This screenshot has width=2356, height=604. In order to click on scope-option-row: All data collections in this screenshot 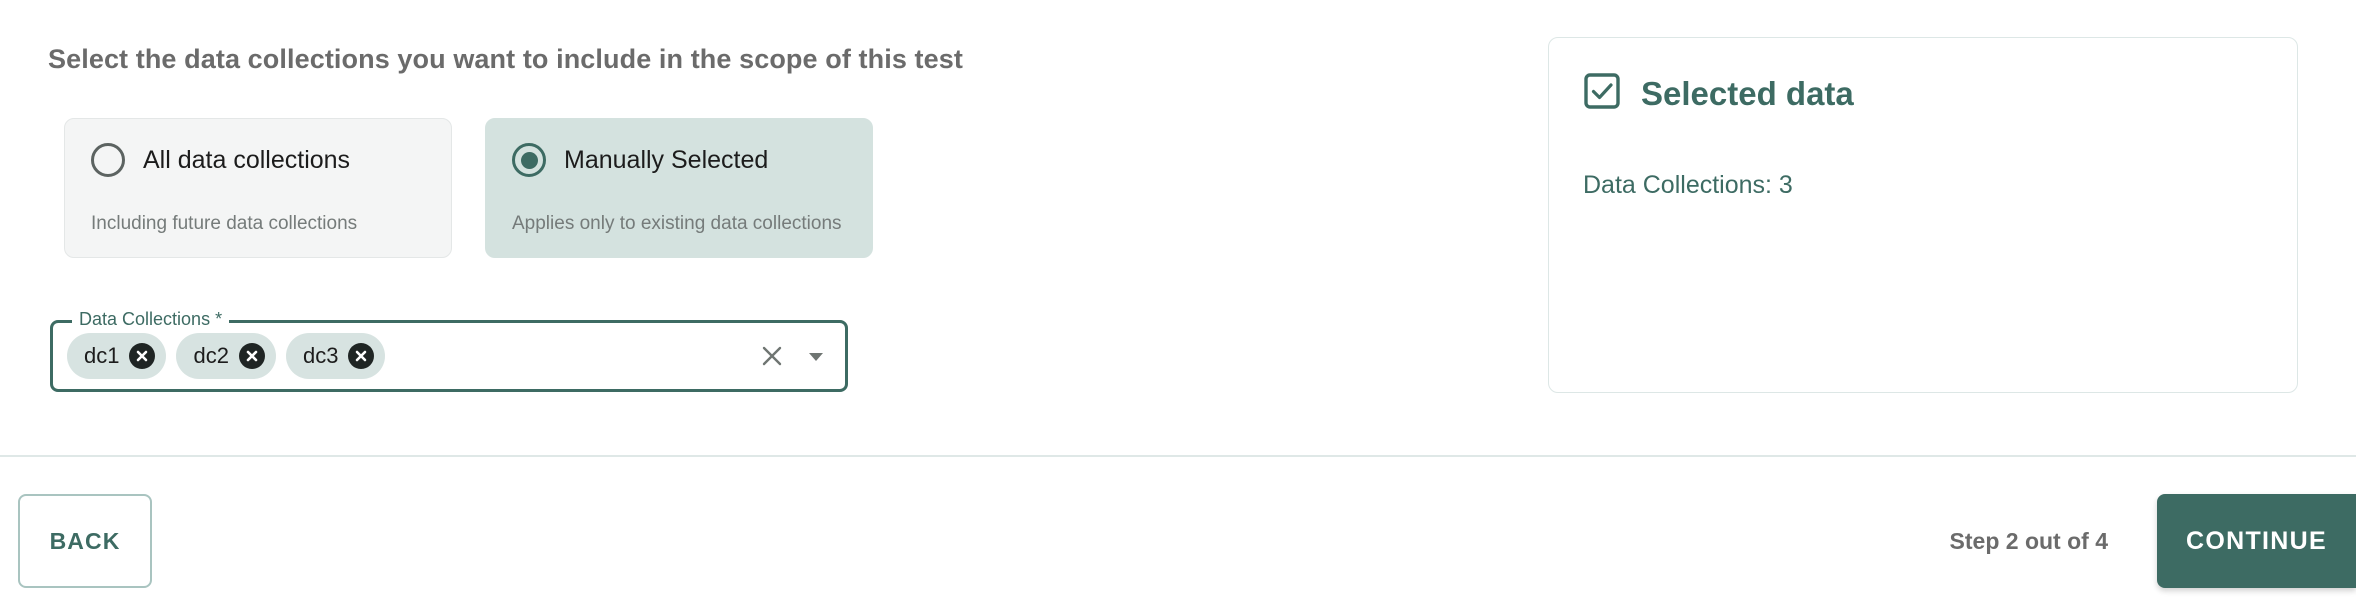, I will do `click(258, 160)`.